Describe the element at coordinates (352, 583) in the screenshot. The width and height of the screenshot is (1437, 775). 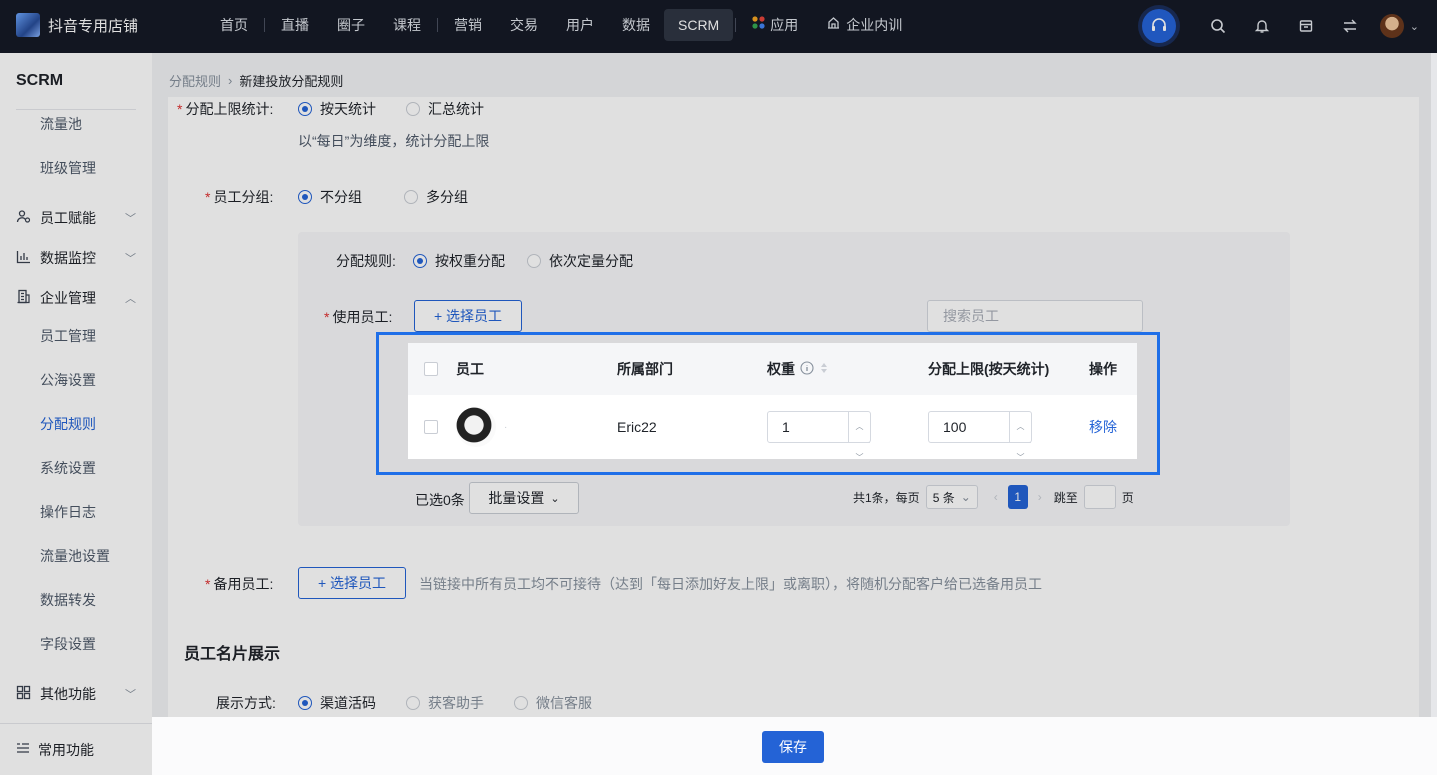
I see `select-backup-staff-button: + 选择员工` at that location.